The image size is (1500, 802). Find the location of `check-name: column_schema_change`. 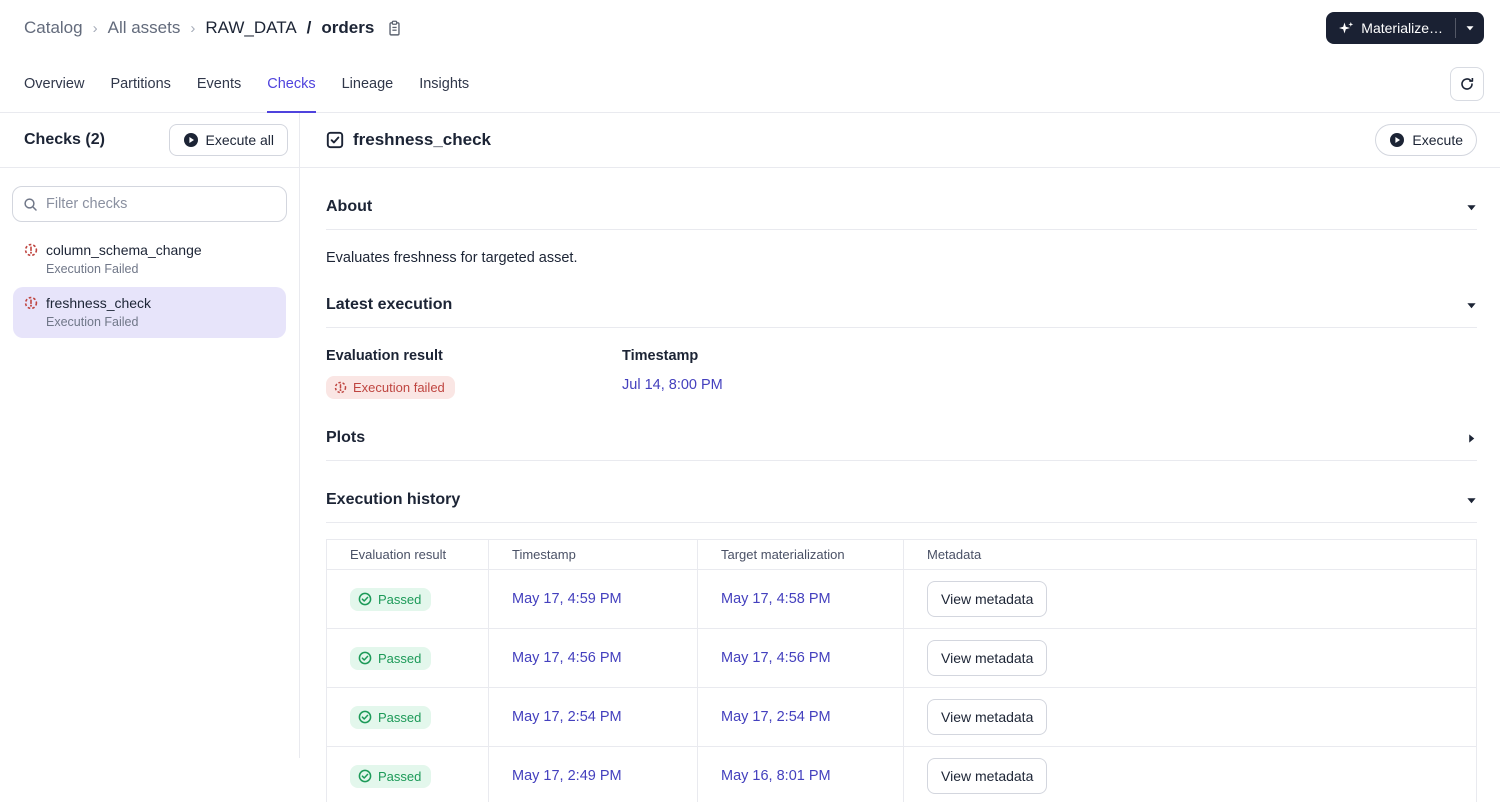

check-name: column_schema_change is located at coordinates (124, 250).